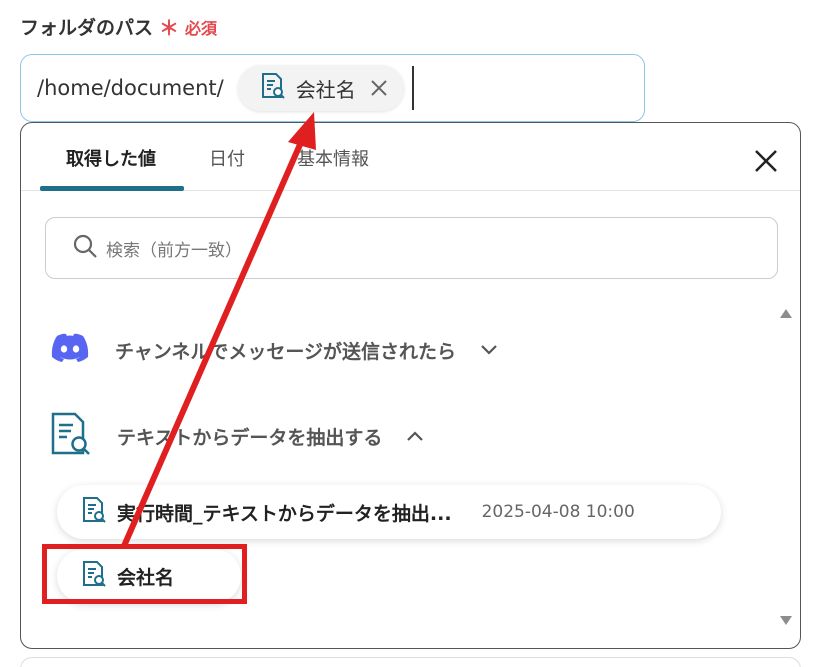  What do you see at coordinates (489, 350) in the screenshot?
I see `chevron-down-icon` at bounding box center [489, 350].